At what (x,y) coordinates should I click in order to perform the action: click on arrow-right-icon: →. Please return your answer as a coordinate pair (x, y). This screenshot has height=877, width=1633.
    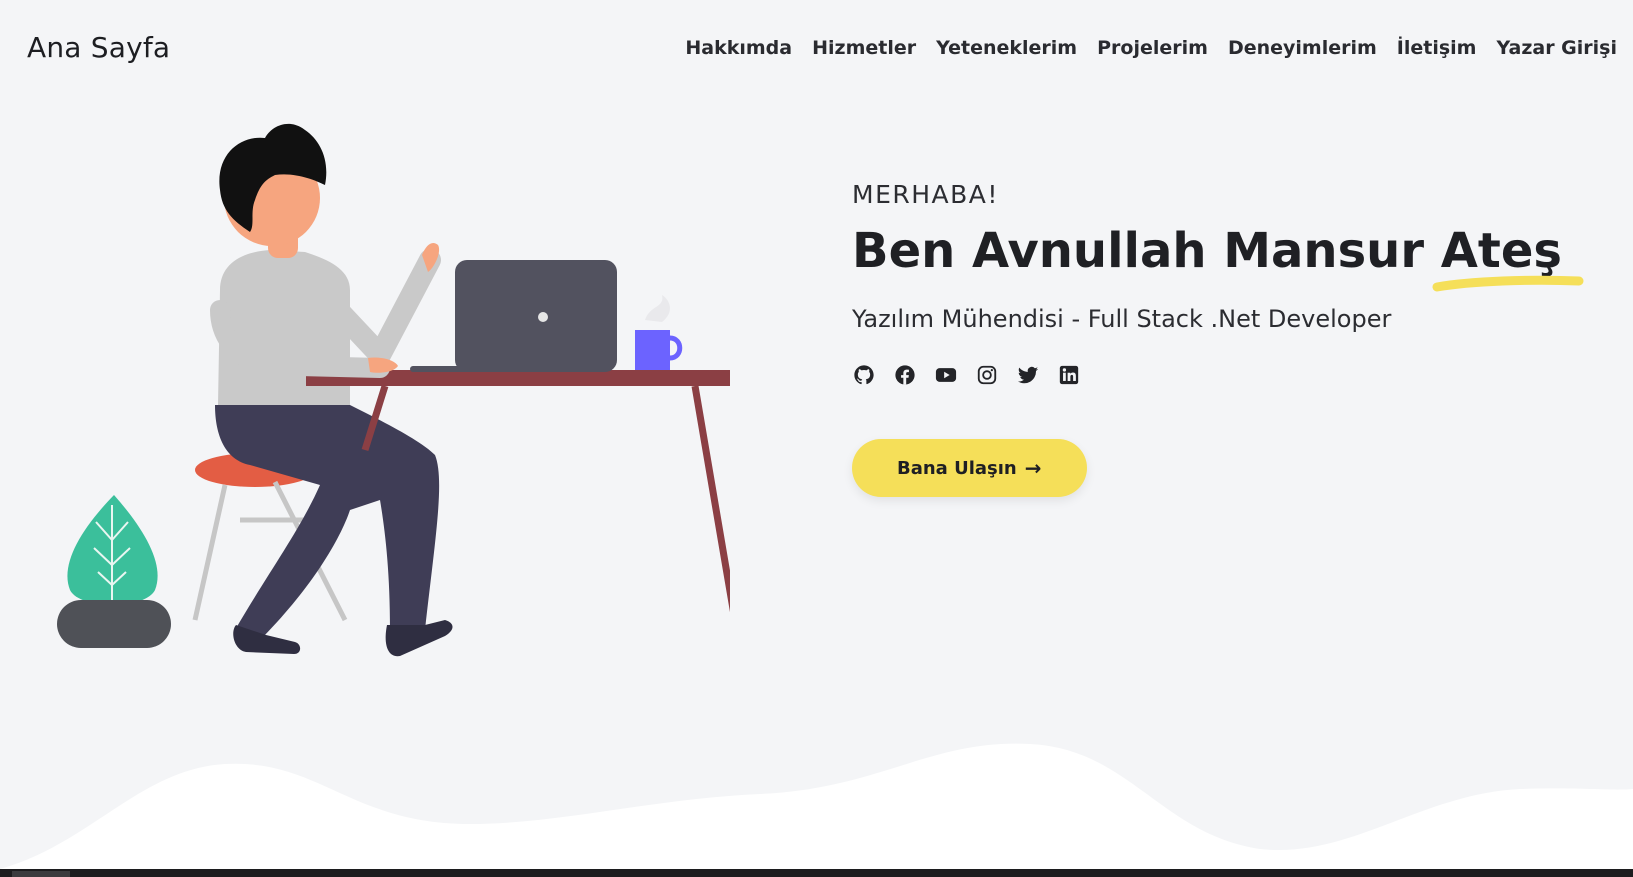
    Looking at the image, I should click on (1033, 468).